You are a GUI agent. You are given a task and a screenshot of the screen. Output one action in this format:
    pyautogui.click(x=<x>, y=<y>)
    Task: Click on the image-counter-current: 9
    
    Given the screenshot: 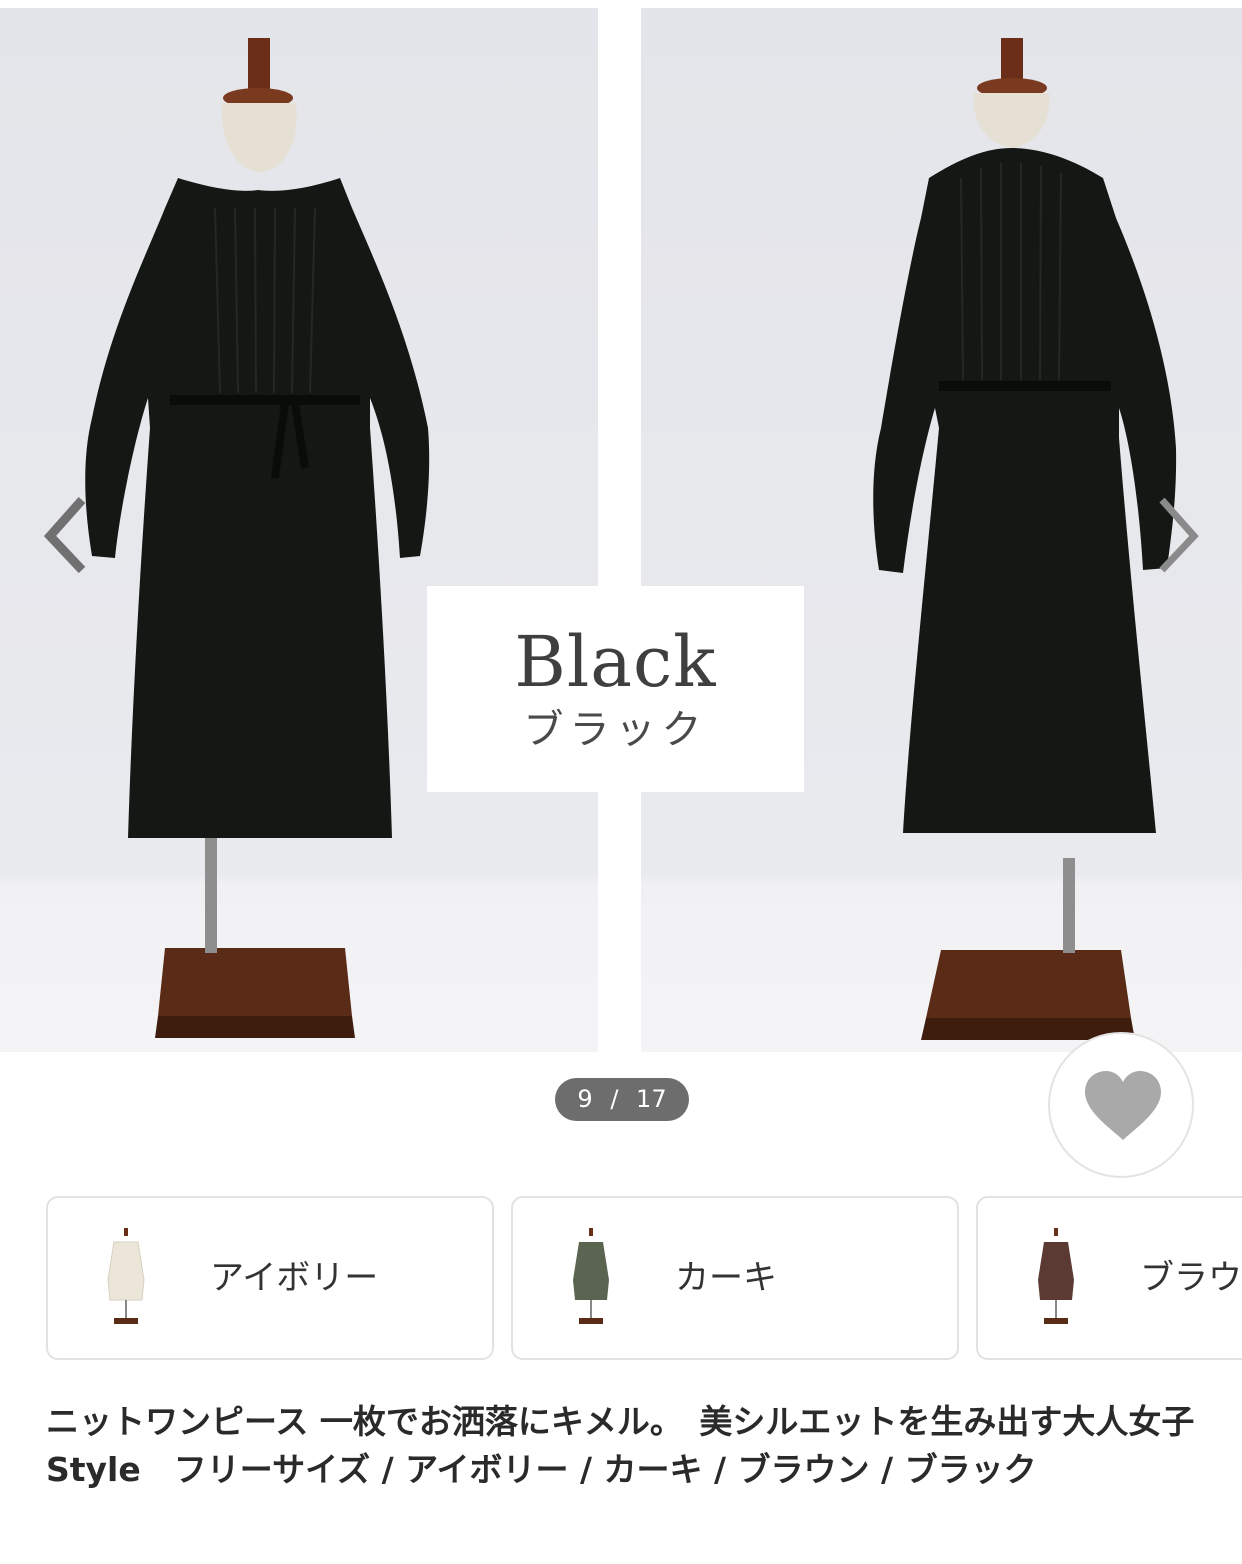 What is the action you would take?
    pyautogui.click(x=585, y=1099)
    